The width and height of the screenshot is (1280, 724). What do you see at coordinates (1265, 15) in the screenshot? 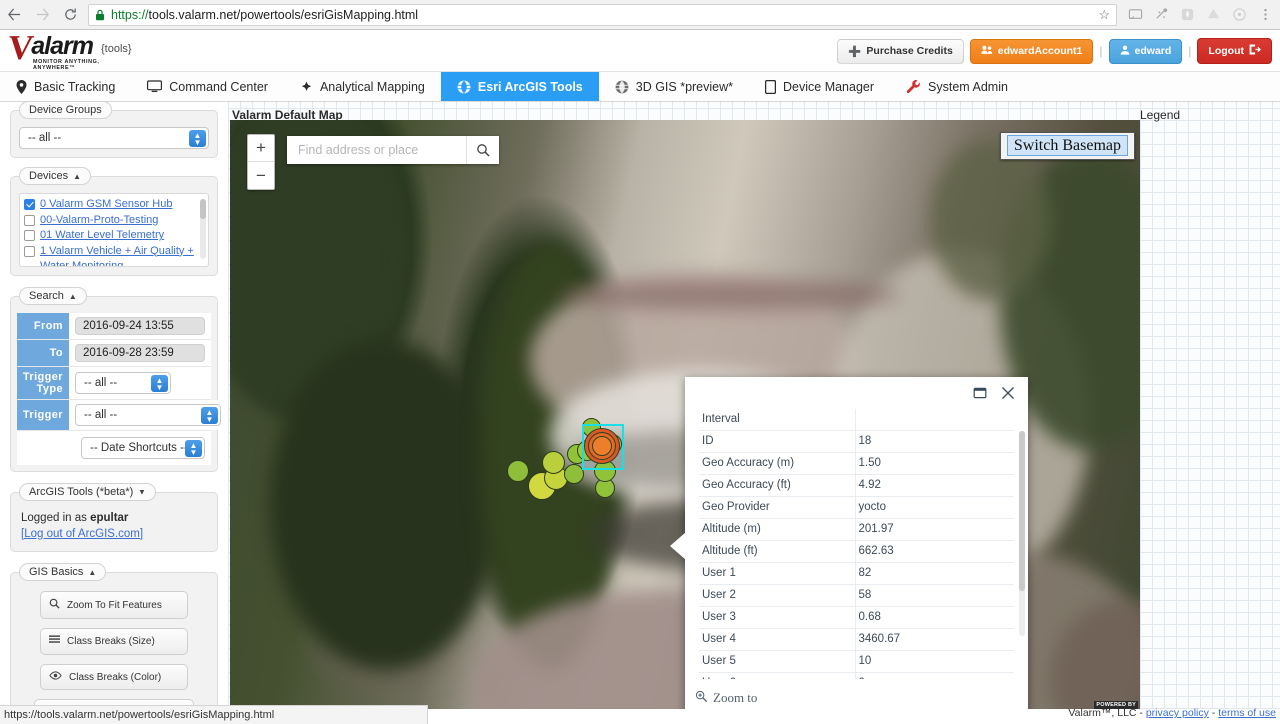
I see `menu-kebab-icon` at bounding box center [1265, 15].